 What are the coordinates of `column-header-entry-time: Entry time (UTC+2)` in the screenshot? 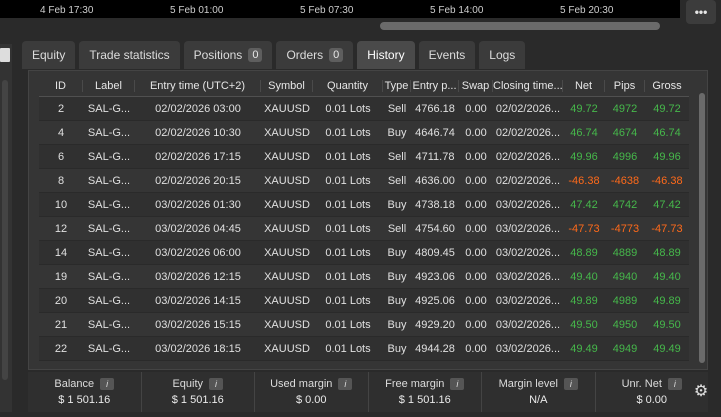 It's located at (198, 85).